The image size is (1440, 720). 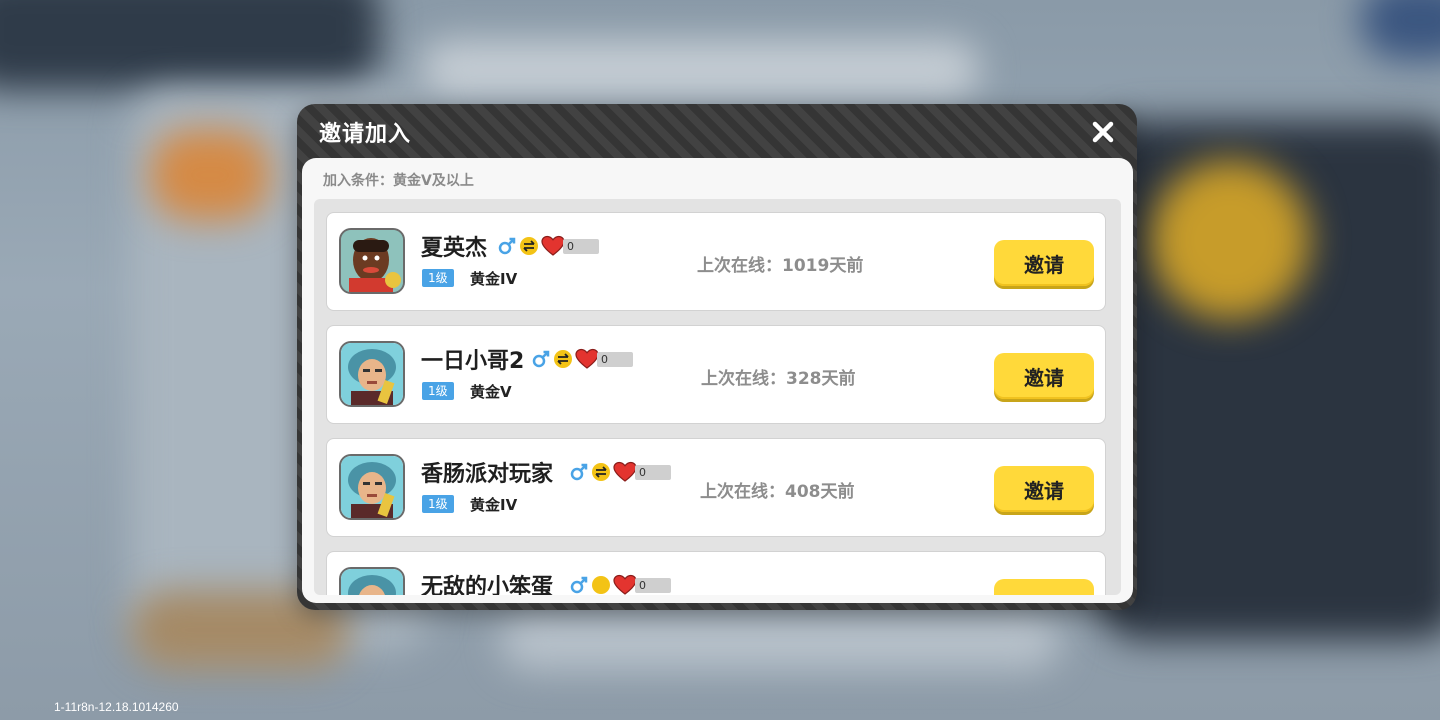 What do you see at coordinates (365, 134) in the screenshot?
I see `dialog-title: 邀请加入` at bounding box center [365, 134].